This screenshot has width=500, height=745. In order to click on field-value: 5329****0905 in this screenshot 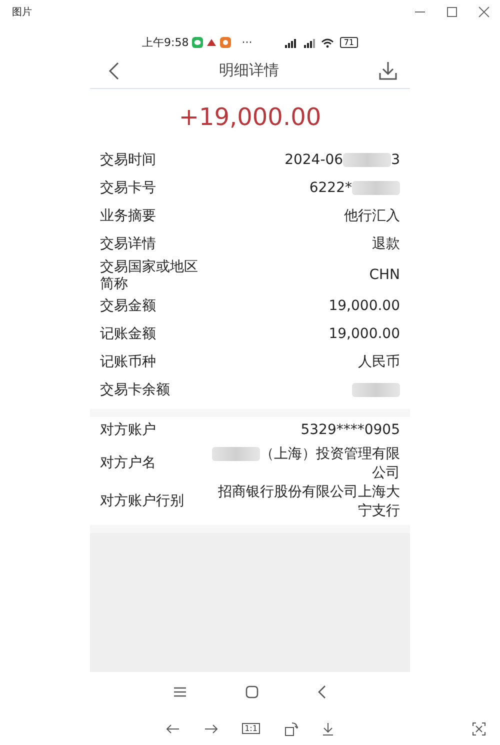, I will do `click(350, 430)`.